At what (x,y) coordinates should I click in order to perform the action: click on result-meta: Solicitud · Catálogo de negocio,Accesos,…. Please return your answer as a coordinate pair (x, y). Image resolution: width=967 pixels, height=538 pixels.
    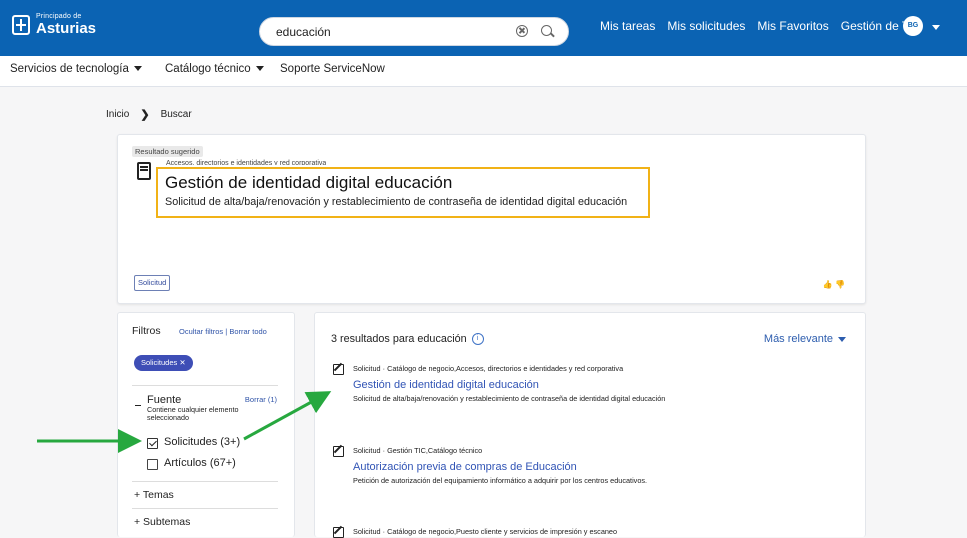
    Looking at the image, I should click on (488, 368).